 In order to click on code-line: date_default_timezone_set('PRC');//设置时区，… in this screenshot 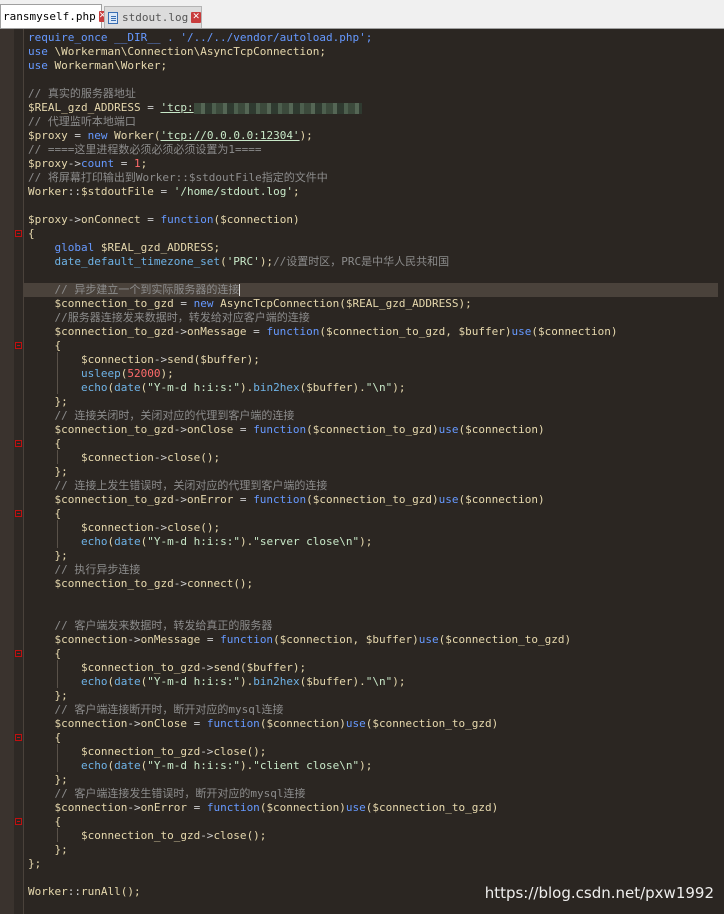, I will do `click(373, 262)`.